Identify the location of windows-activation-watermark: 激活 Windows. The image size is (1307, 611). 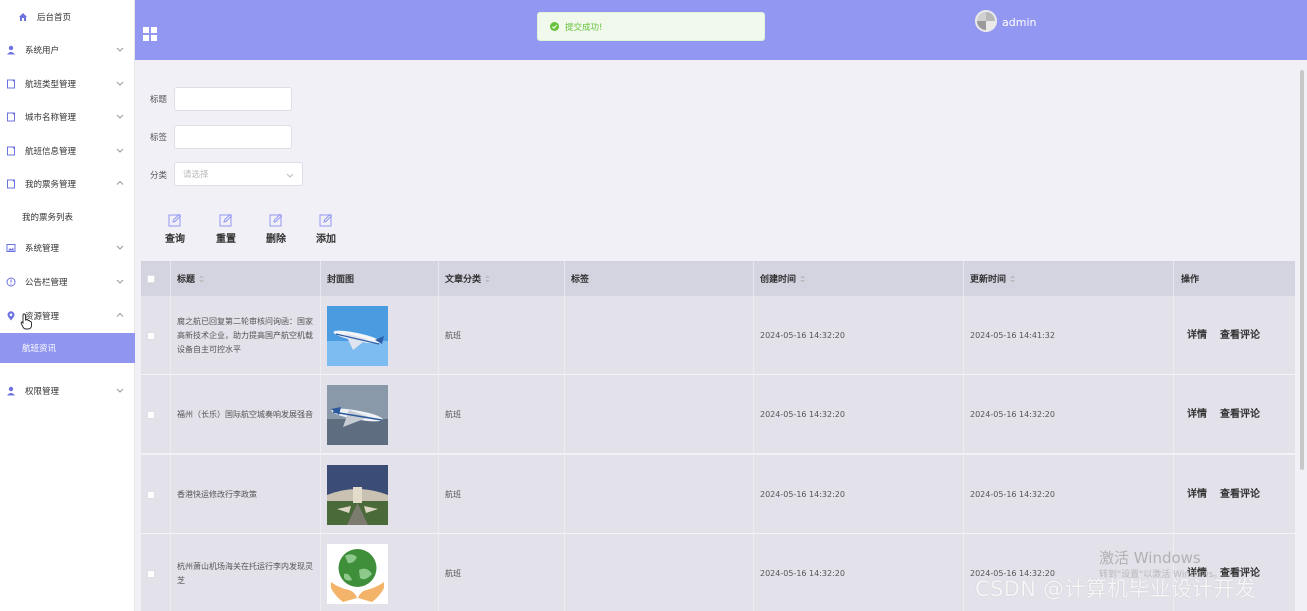
(1150, 558).